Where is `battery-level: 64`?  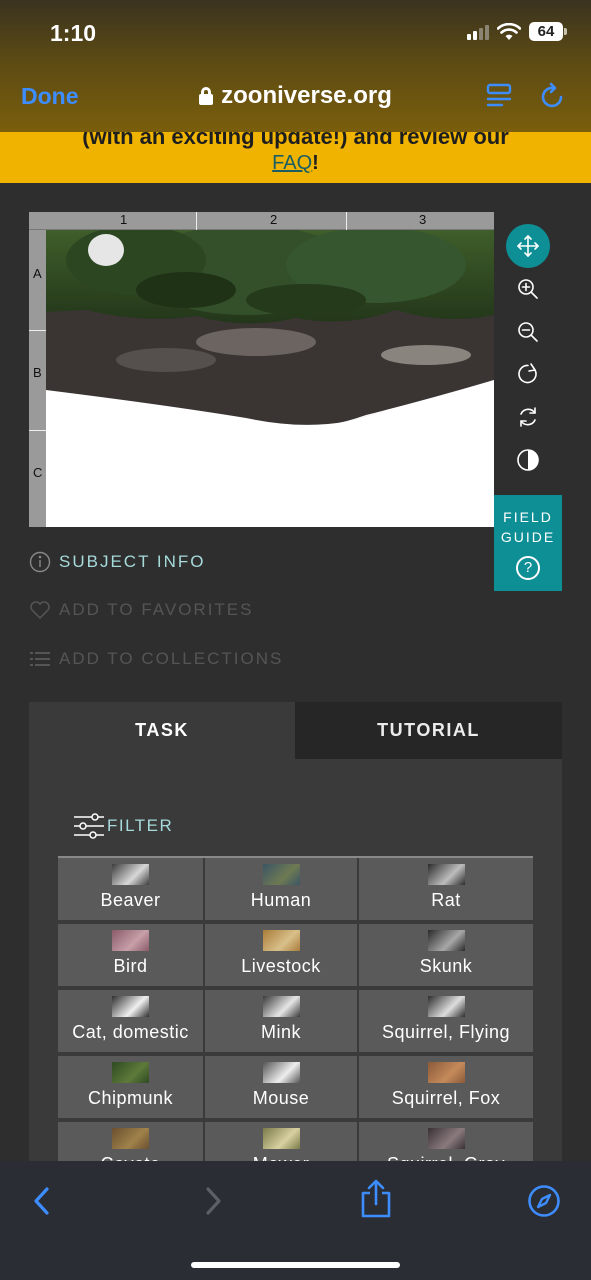
battery-level: 64 is located at coordinates (546, 31).